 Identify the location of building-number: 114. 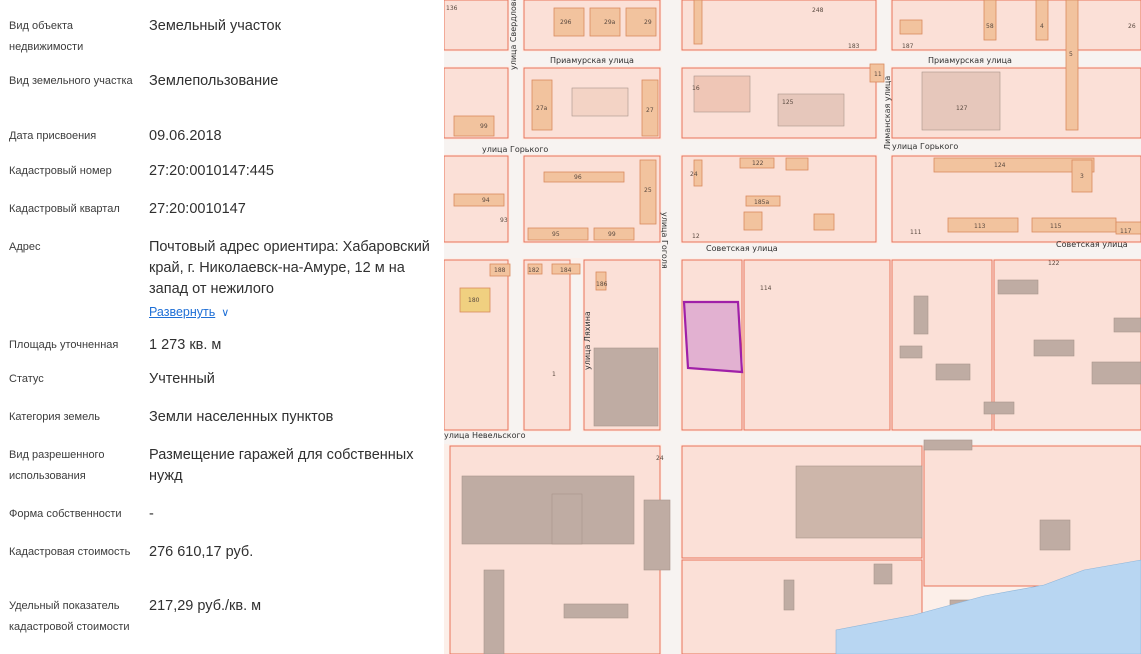
(766, 288).